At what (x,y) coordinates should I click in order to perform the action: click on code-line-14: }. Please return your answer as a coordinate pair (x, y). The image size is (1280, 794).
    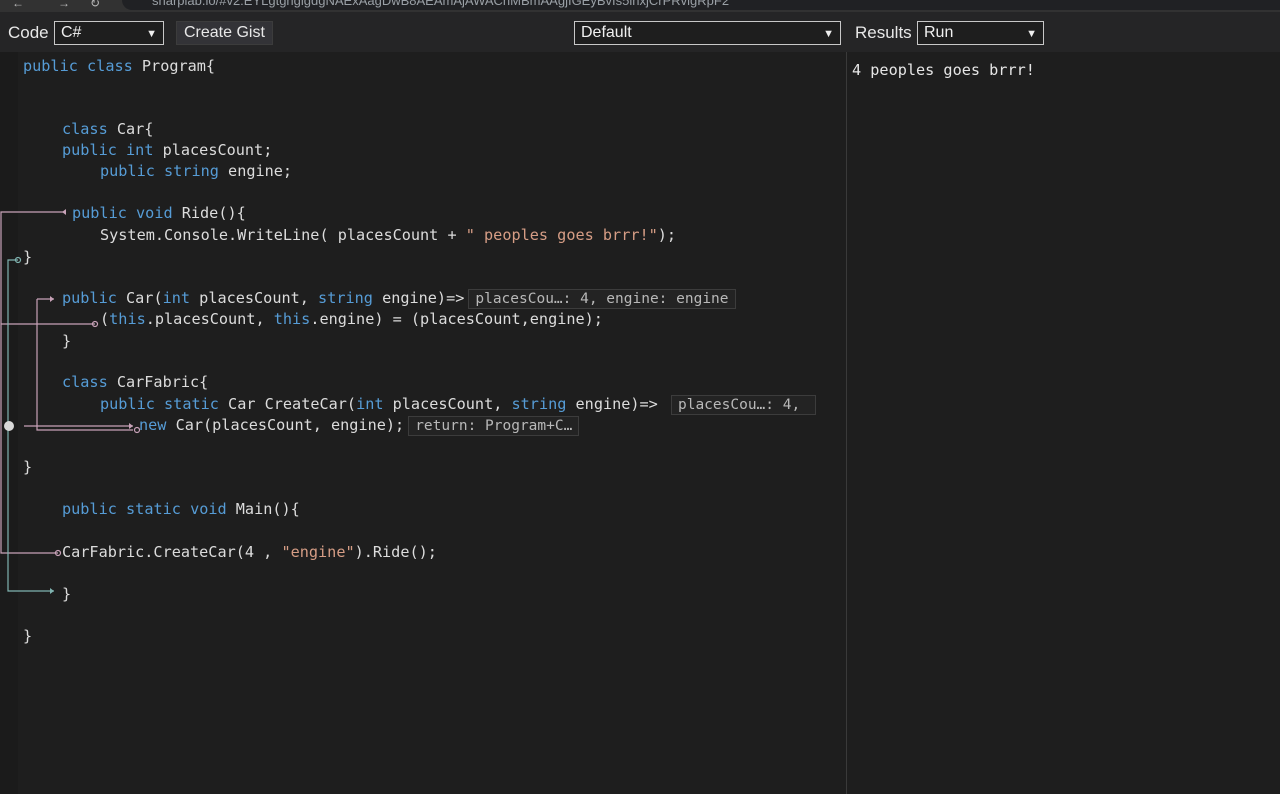
    Looking at the image, I should click on (67, 341).